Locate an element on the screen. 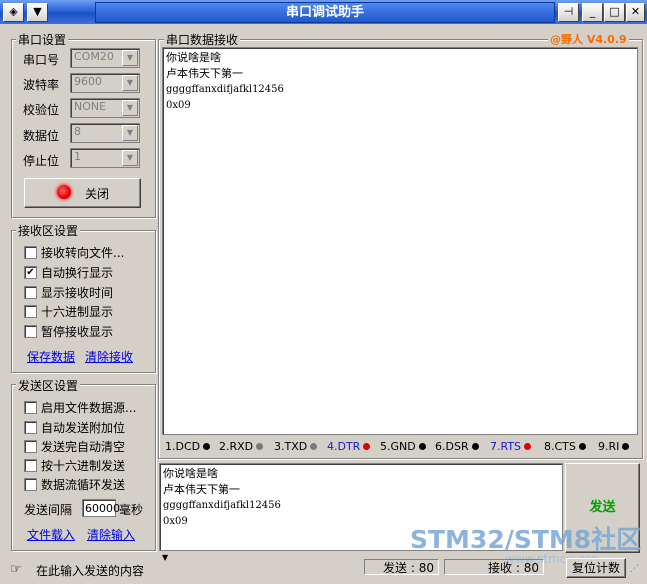 This screenshot has height=584, width=647. close-icon: ✕ is located at coordinates (635, 12).